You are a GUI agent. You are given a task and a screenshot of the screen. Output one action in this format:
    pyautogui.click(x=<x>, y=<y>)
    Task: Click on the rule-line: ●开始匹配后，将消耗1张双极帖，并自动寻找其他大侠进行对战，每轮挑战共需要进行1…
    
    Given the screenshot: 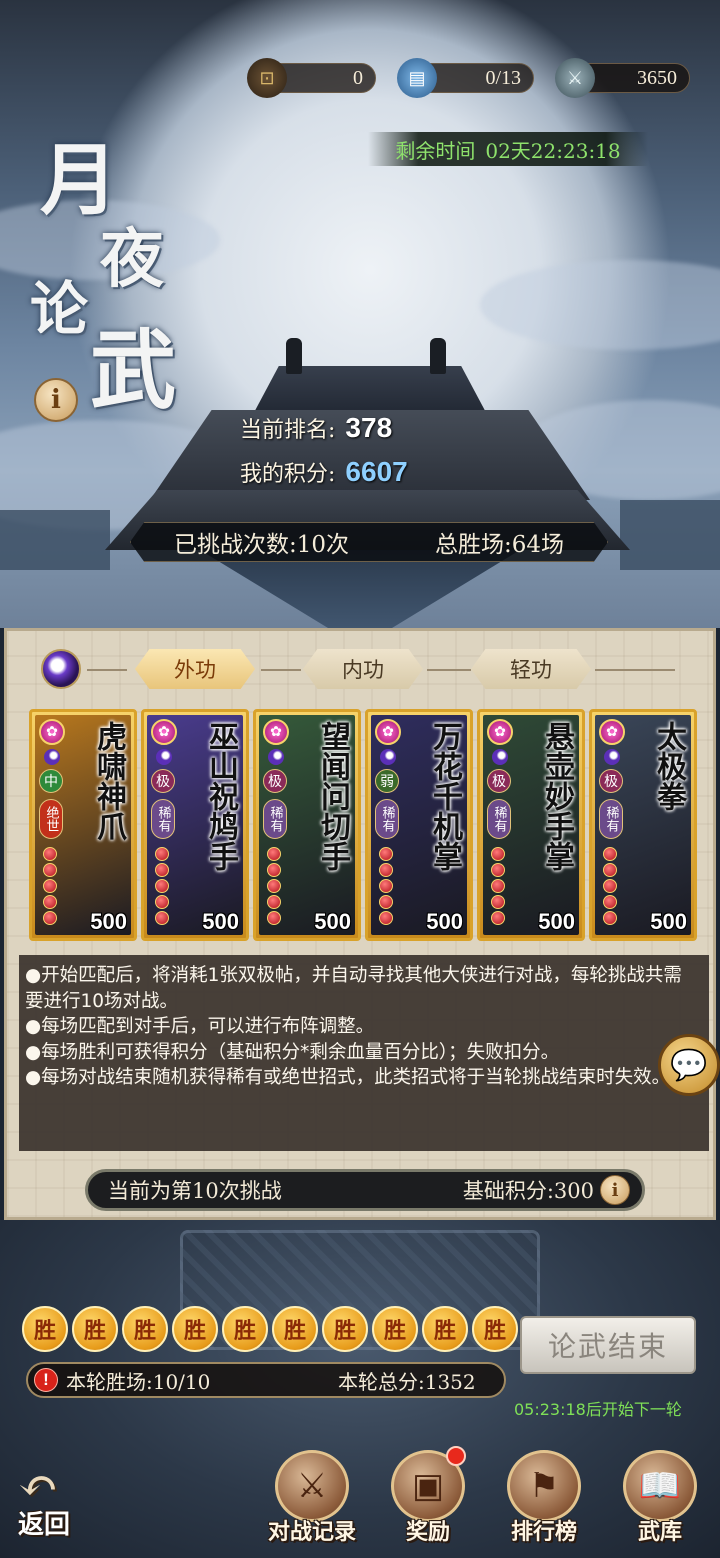 What is the action you would take?
    pyautogui.click(x=353, y=988)
    